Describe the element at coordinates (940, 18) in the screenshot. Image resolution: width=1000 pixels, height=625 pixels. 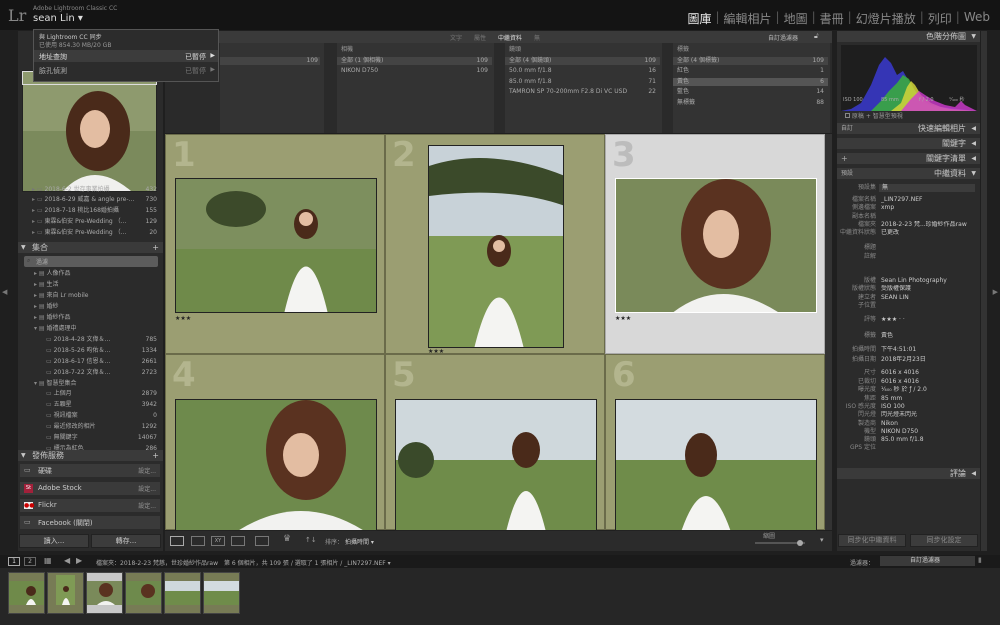
I see `module-print: 列印` at that location.